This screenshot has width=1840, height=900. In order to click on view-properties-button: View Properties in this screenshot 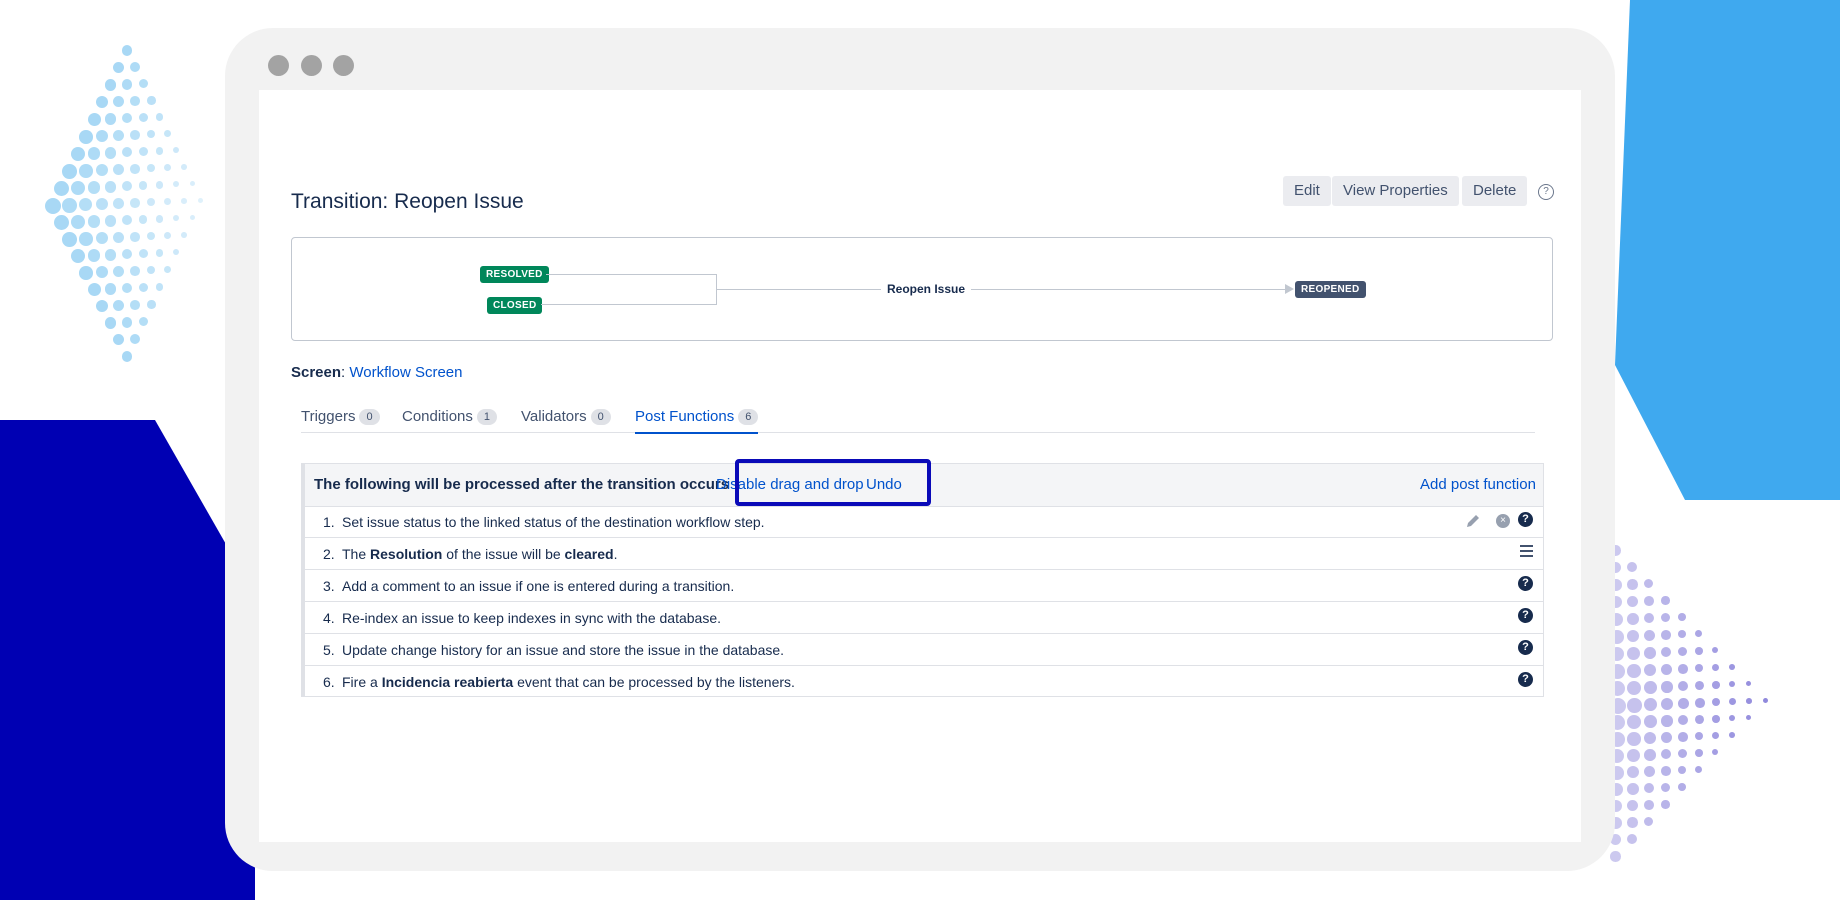, I will do `click(1395, 191)`.